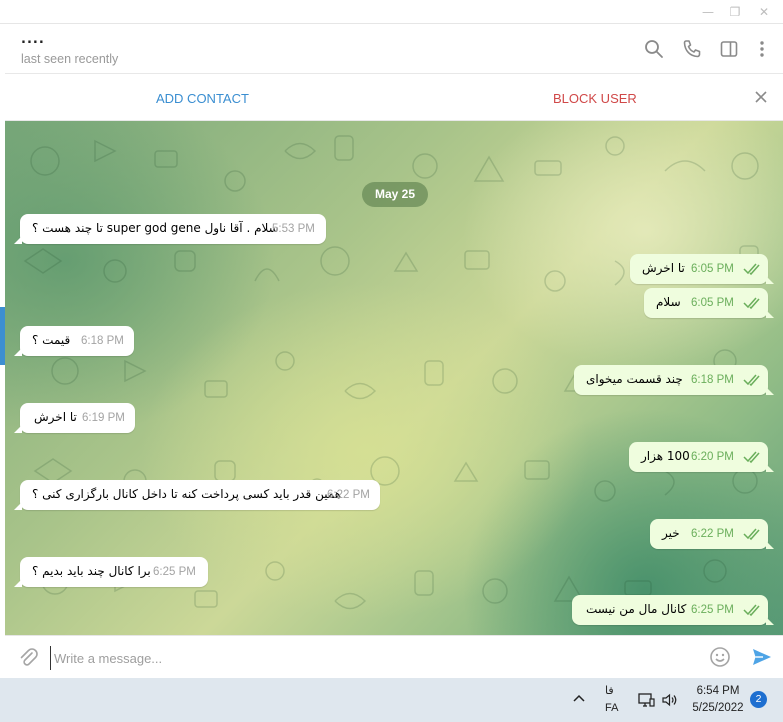 Image resolution: width=783 pixels, height=722 pixels. What do you see at coordinates (671, 533) in the screenshot?
I see `message-text: خیر` at bounding box center [671, 533].